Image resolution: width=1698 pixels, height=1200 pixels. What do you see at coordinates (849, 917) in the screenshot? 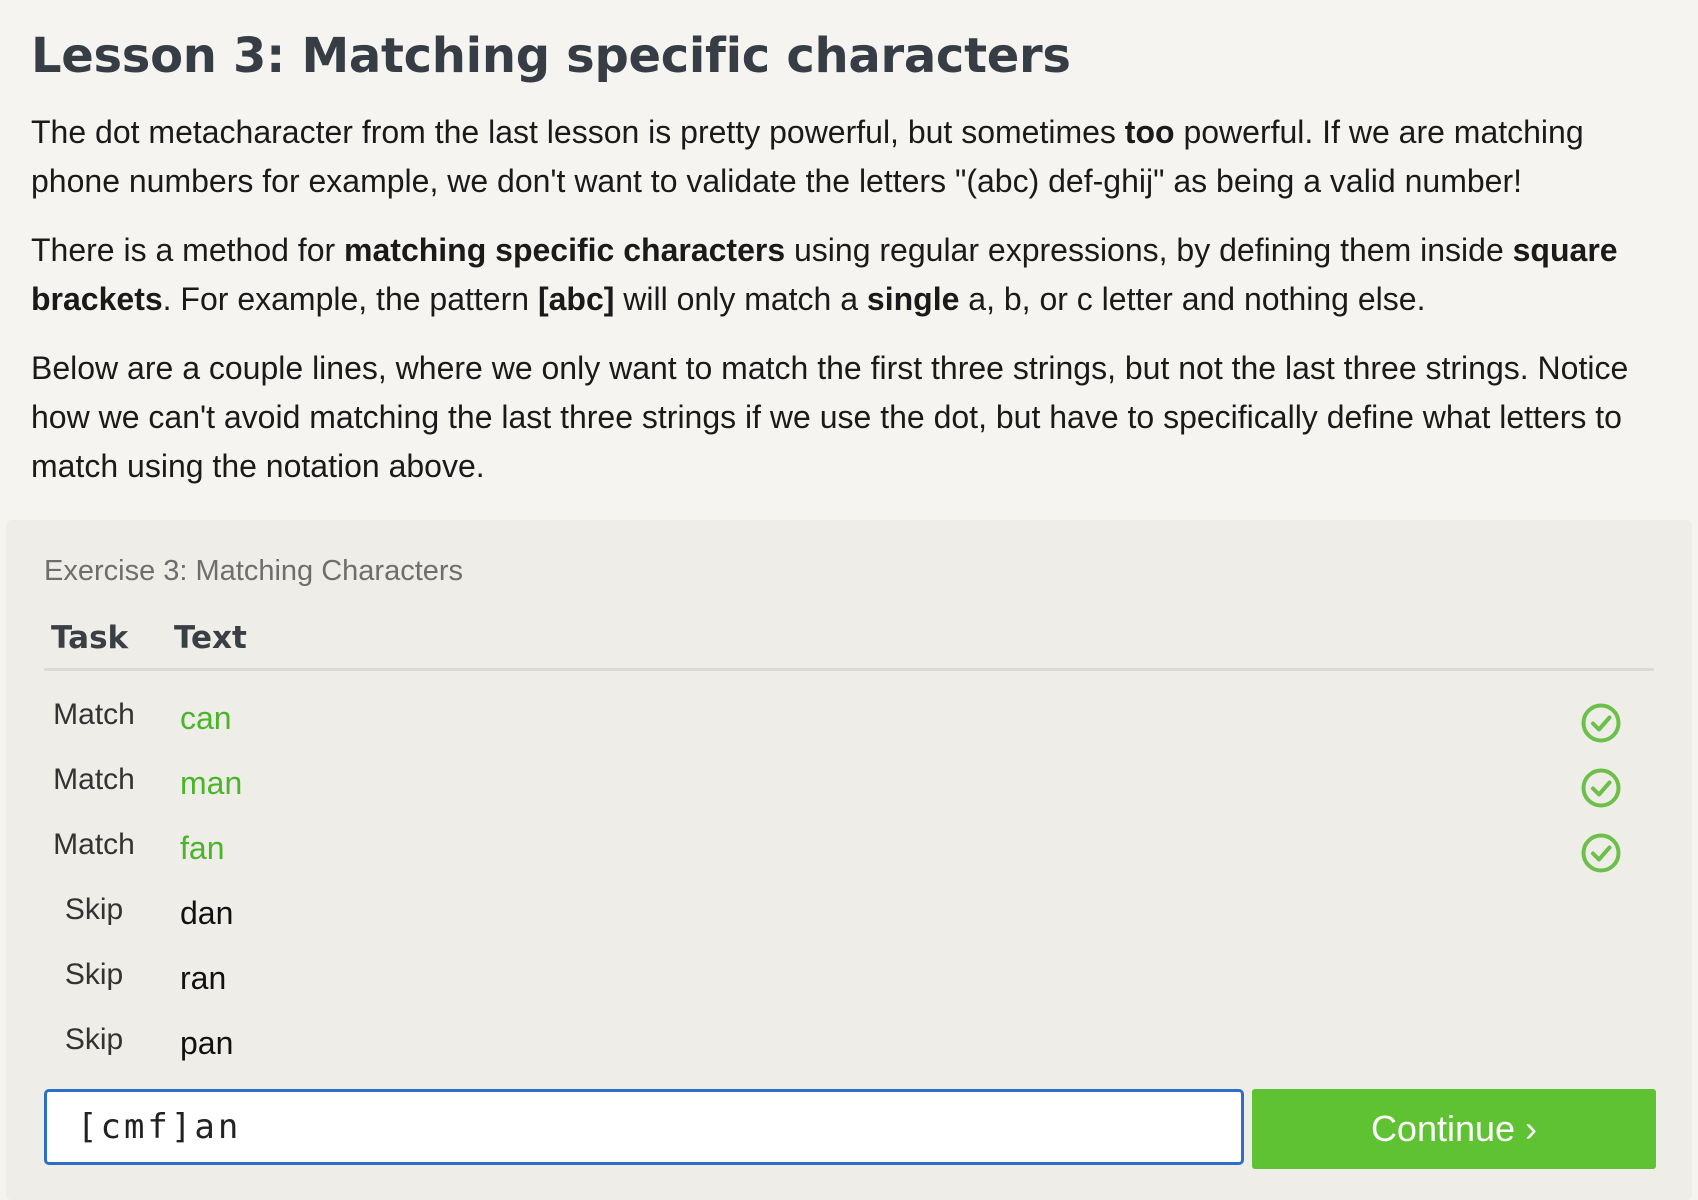
I see `exercise-row: Skip dan` at bounding box center [849, 917].